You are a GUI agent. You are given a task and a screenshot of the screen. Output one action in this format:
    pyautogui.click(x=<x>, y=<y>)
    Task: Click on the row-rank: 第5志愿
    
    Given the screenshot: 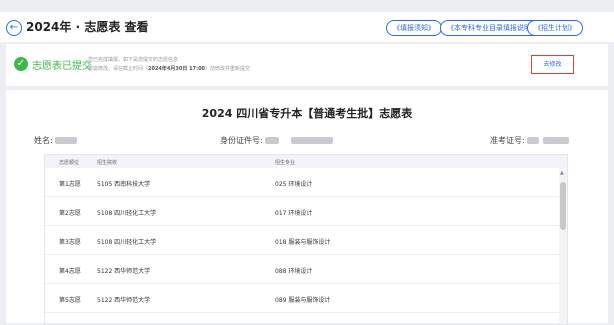 What is the action you would take?
    pyautogui.click(x=70, y=300)
    